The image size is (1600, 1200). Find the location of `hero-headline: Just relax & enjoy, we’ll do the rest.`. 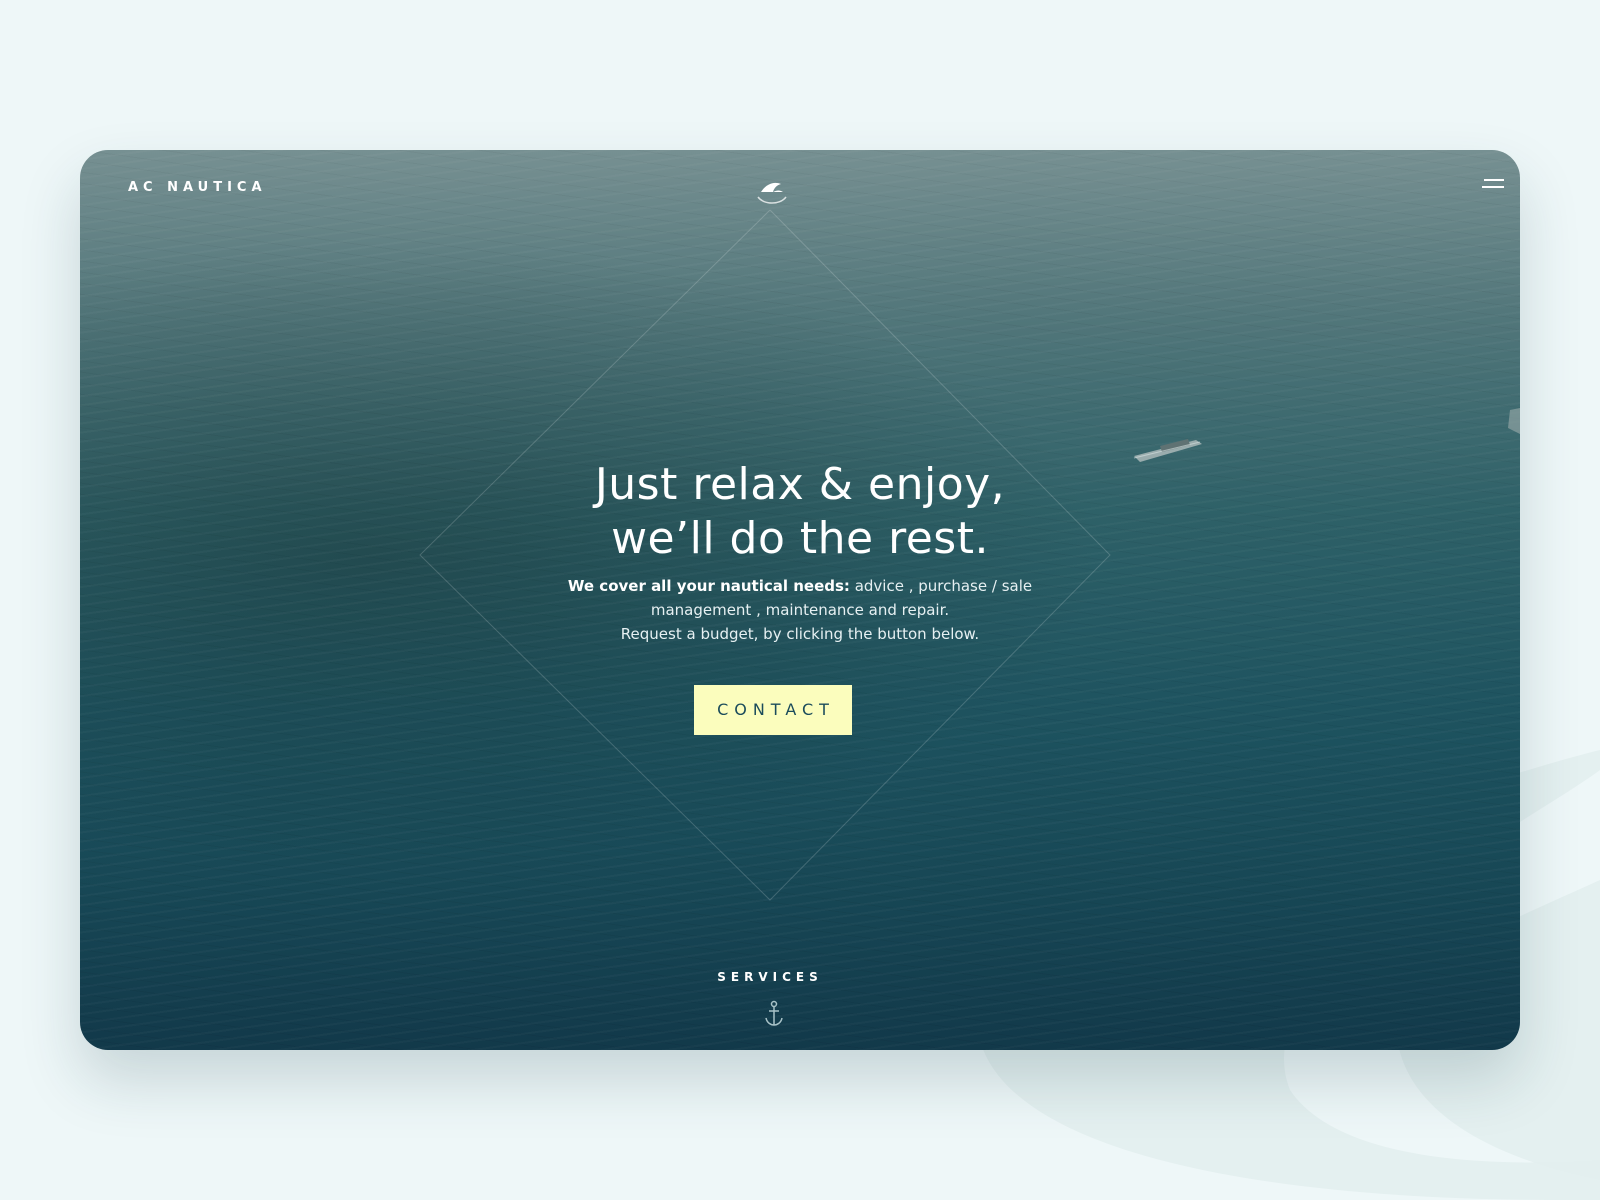

hero-headline: Just relax & enjoy, we’ll do the rest. is located at coordinates (800, 512).